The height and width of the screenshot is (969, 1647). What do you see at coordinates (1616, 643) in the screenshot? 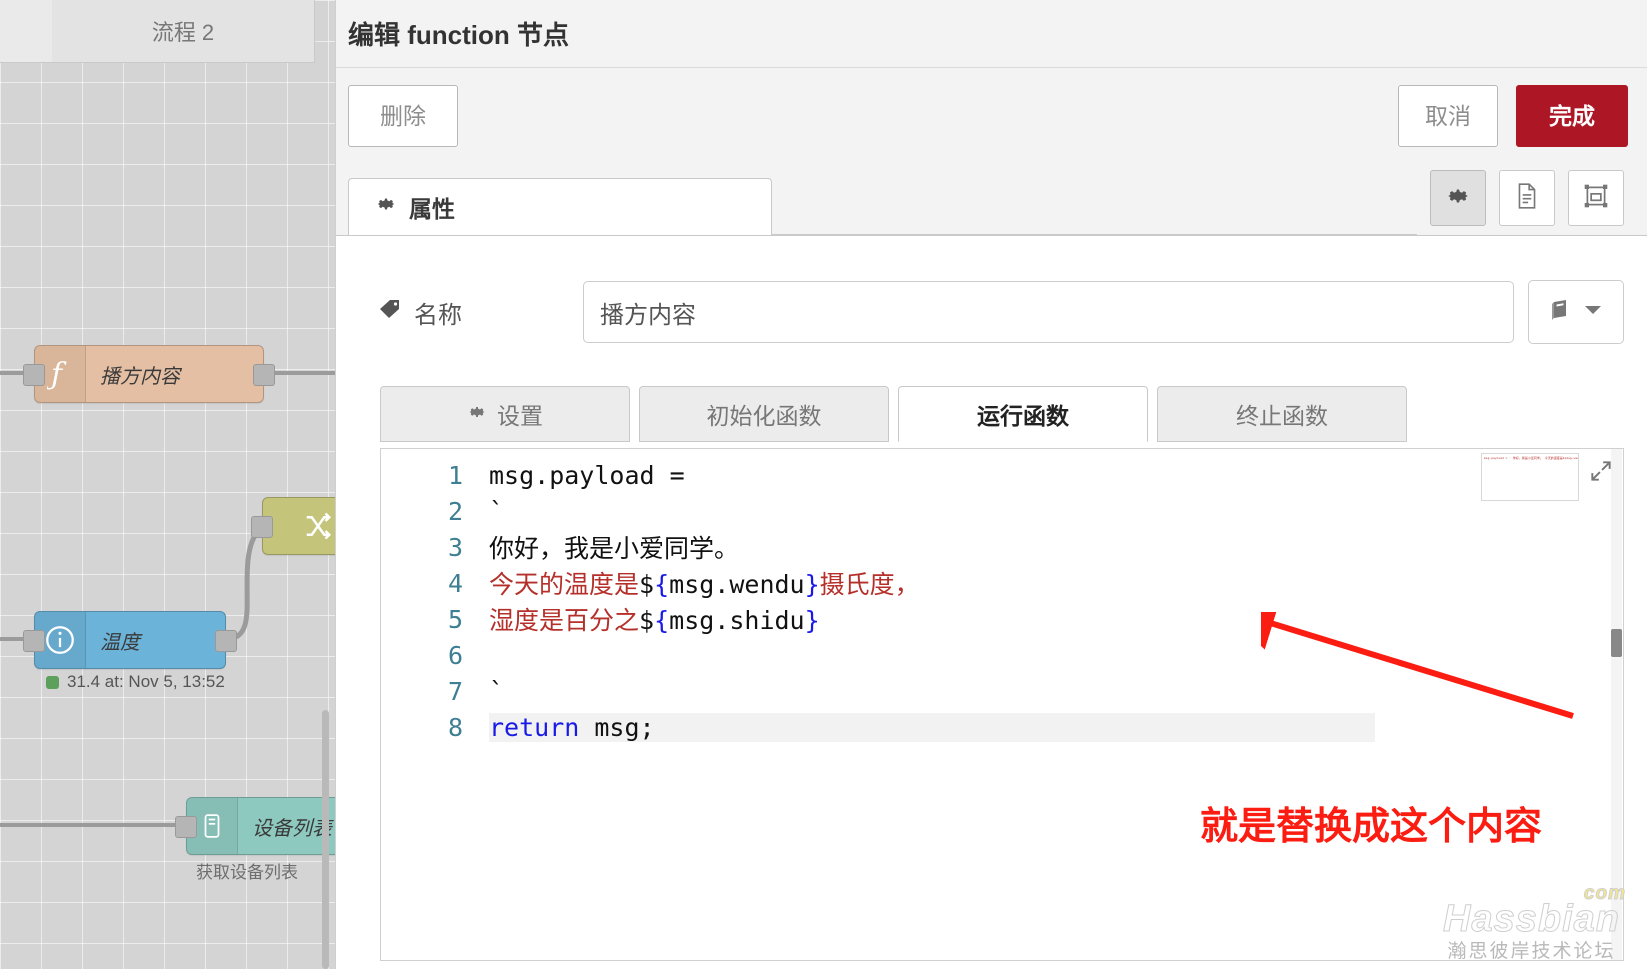
I see `editor-scrollbar-thumb` at bounding box center [1616, 643].